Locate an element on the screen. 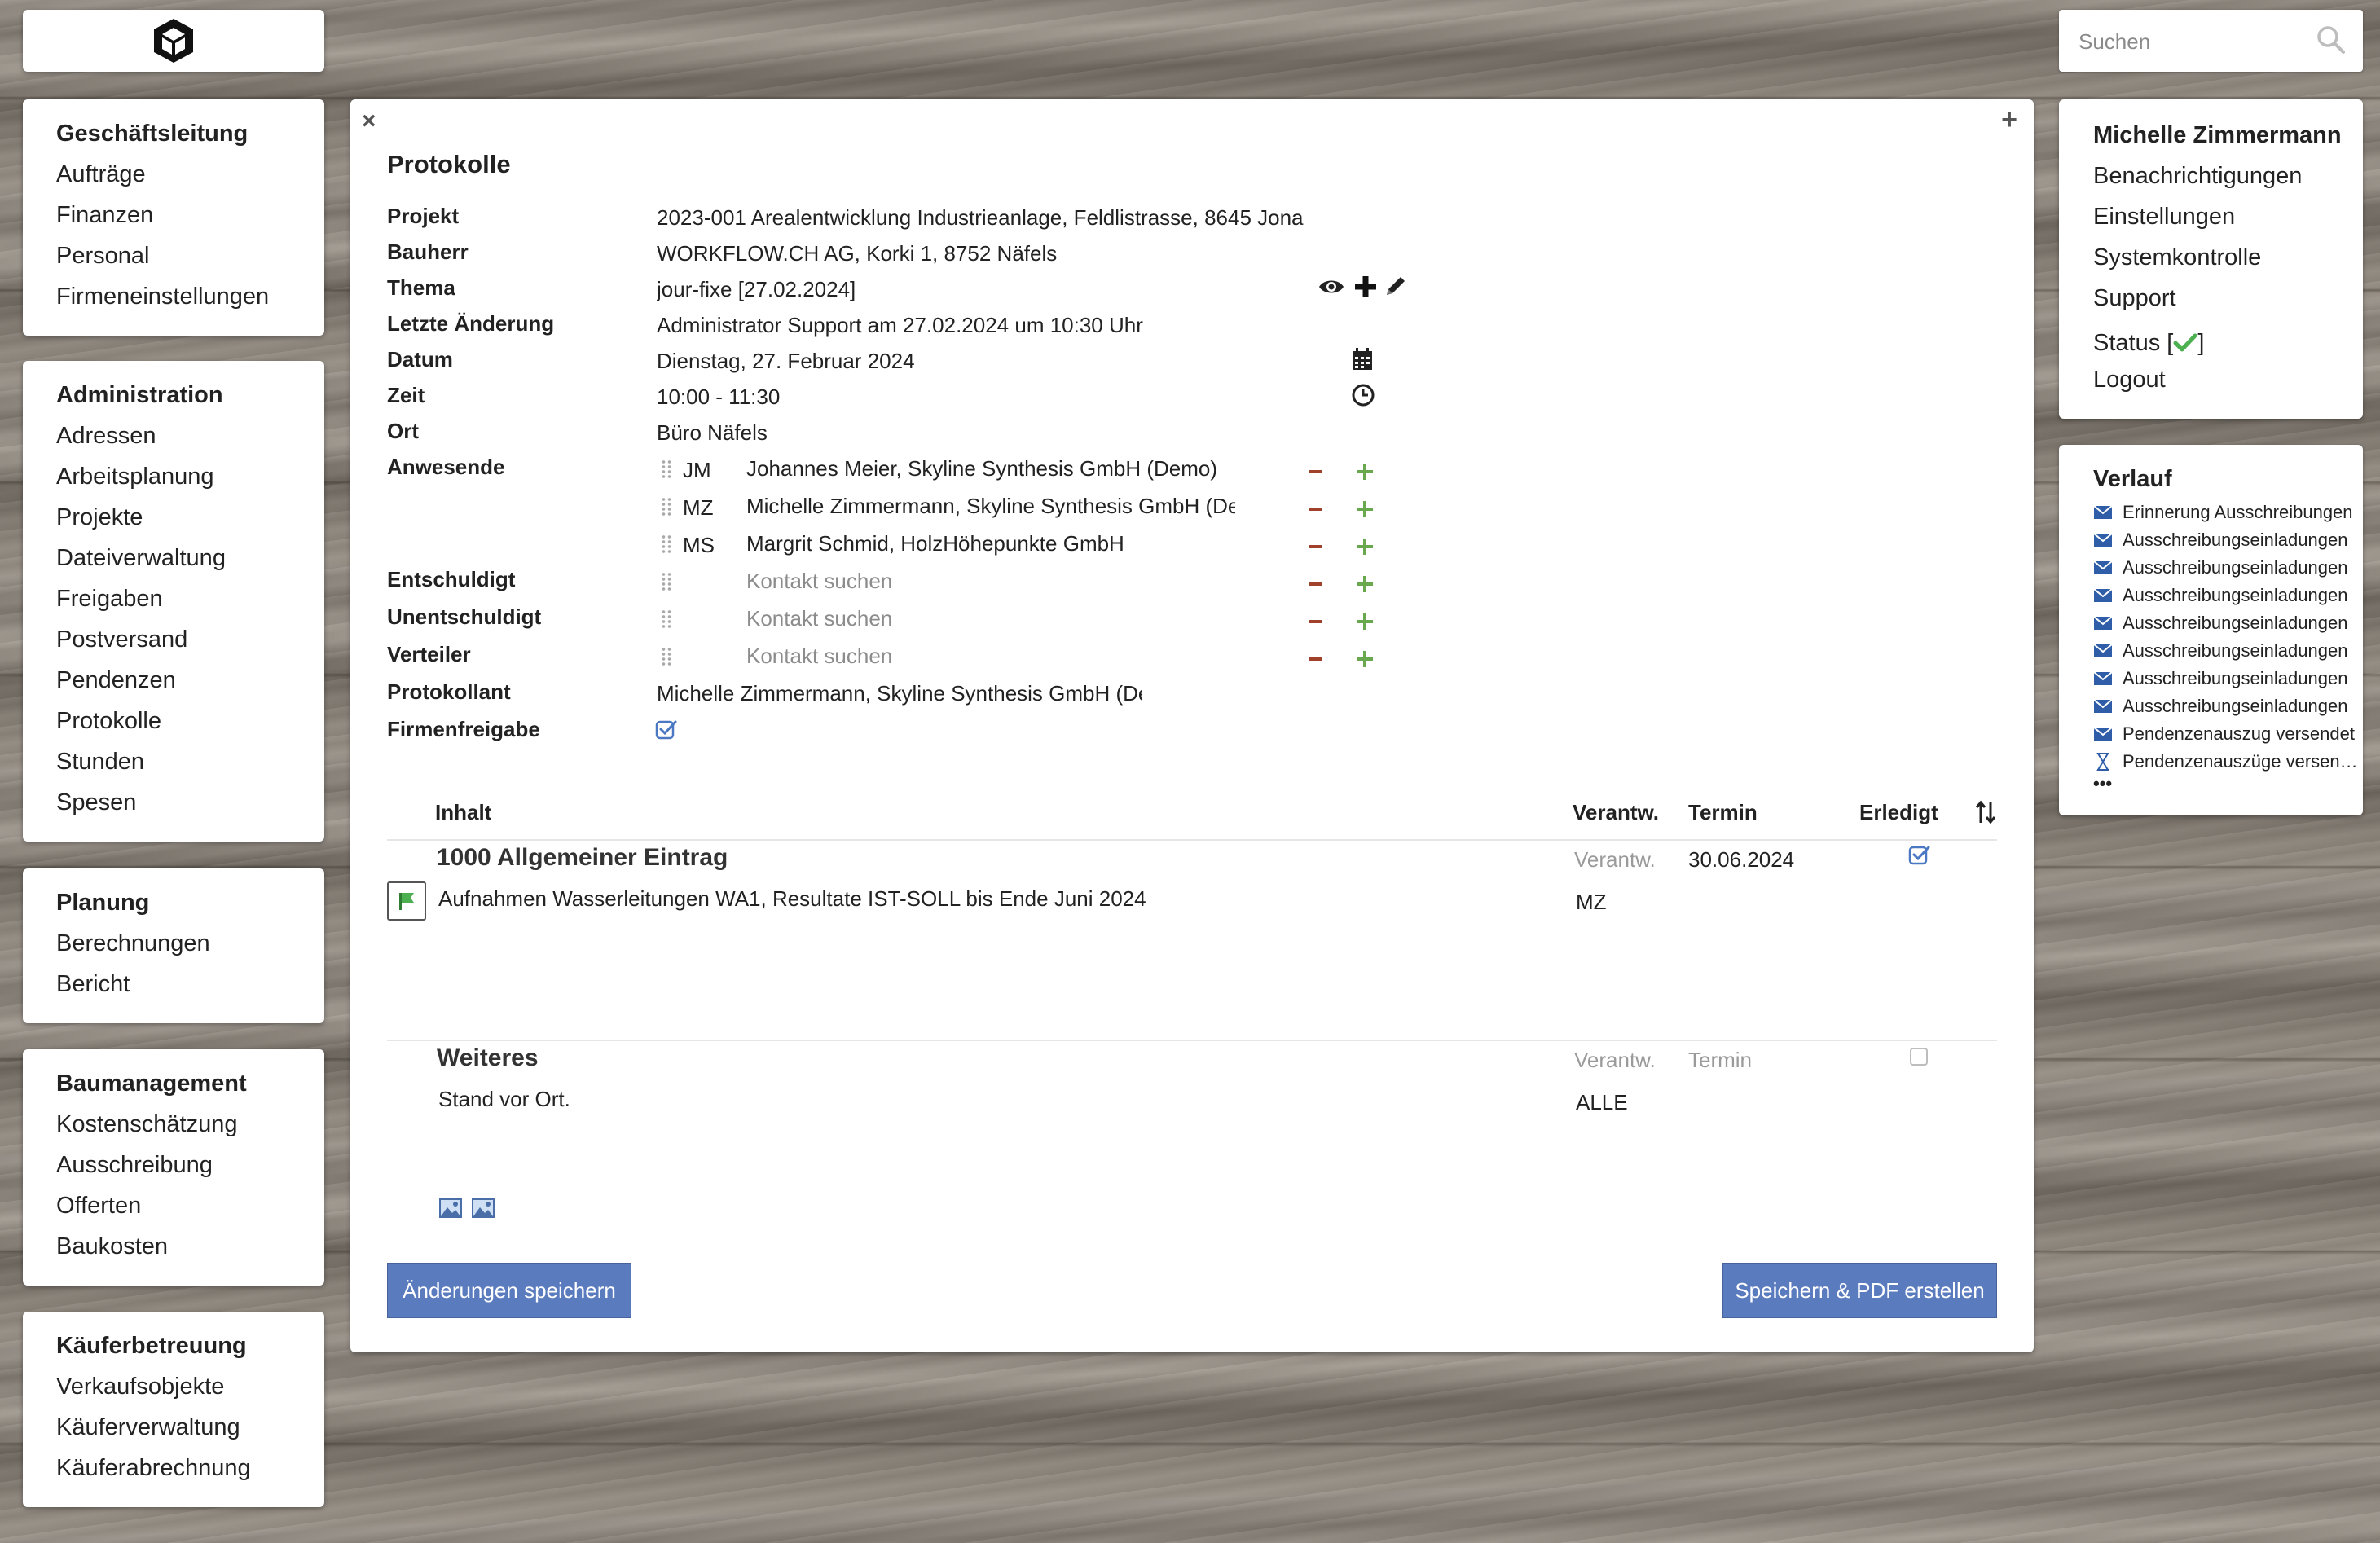 The image size is (2380, 1543). nav-item-kaeuferverwaltung: Käuferverwaltung is located at coordinates (173, 1431).